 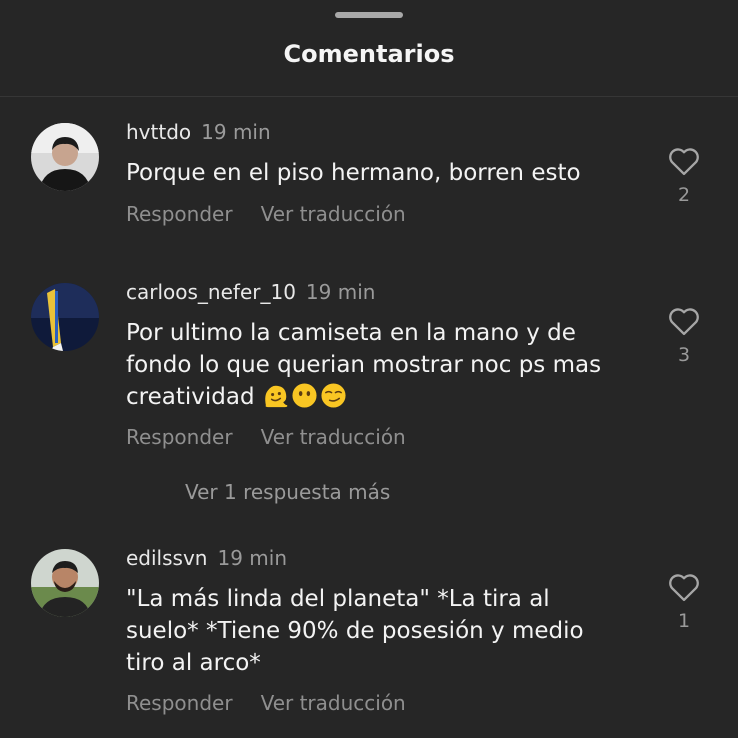 What do you see at coordinates (158, 132) in the screenshot?
I see `comment-username: hvttdo` at bounding box center [158, 132].